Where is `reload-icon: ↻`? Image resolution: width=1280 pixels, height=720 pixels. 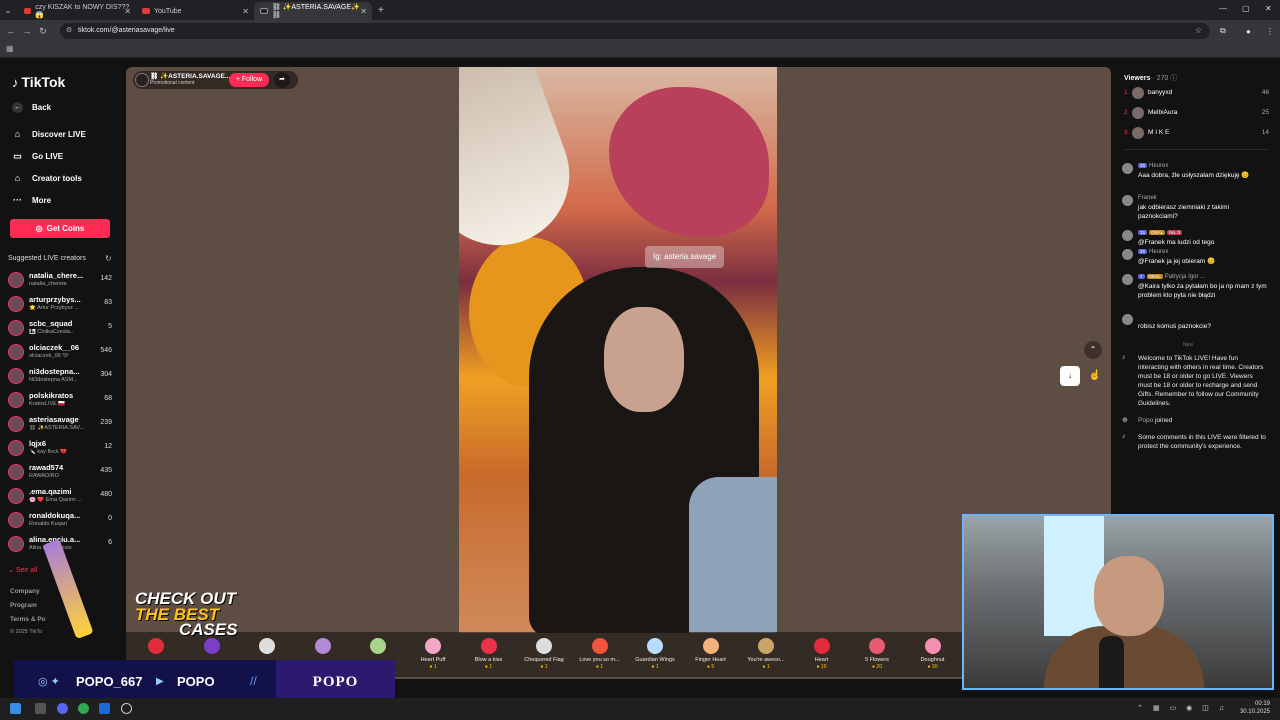 reload-icon: ↻ is located at coordinates (43, 31).